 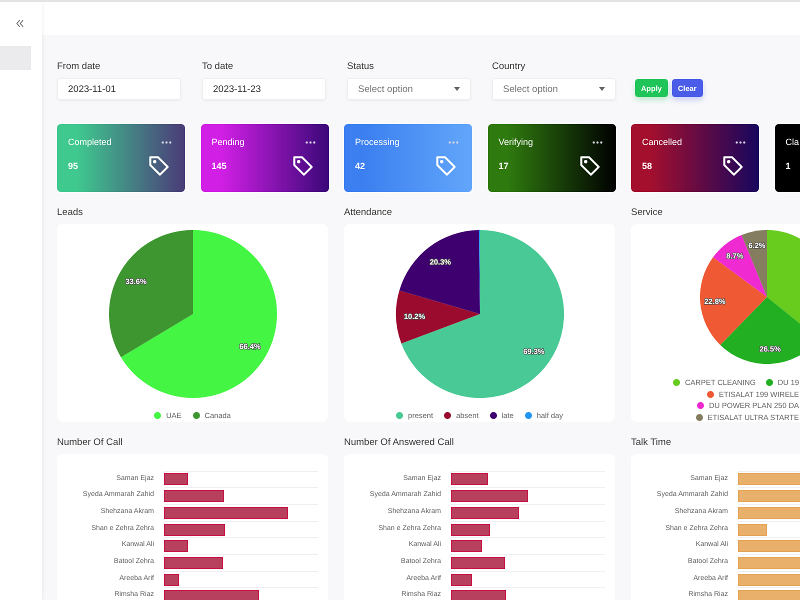 I want to click on chart-title: Service, so click(x=647, y=213).